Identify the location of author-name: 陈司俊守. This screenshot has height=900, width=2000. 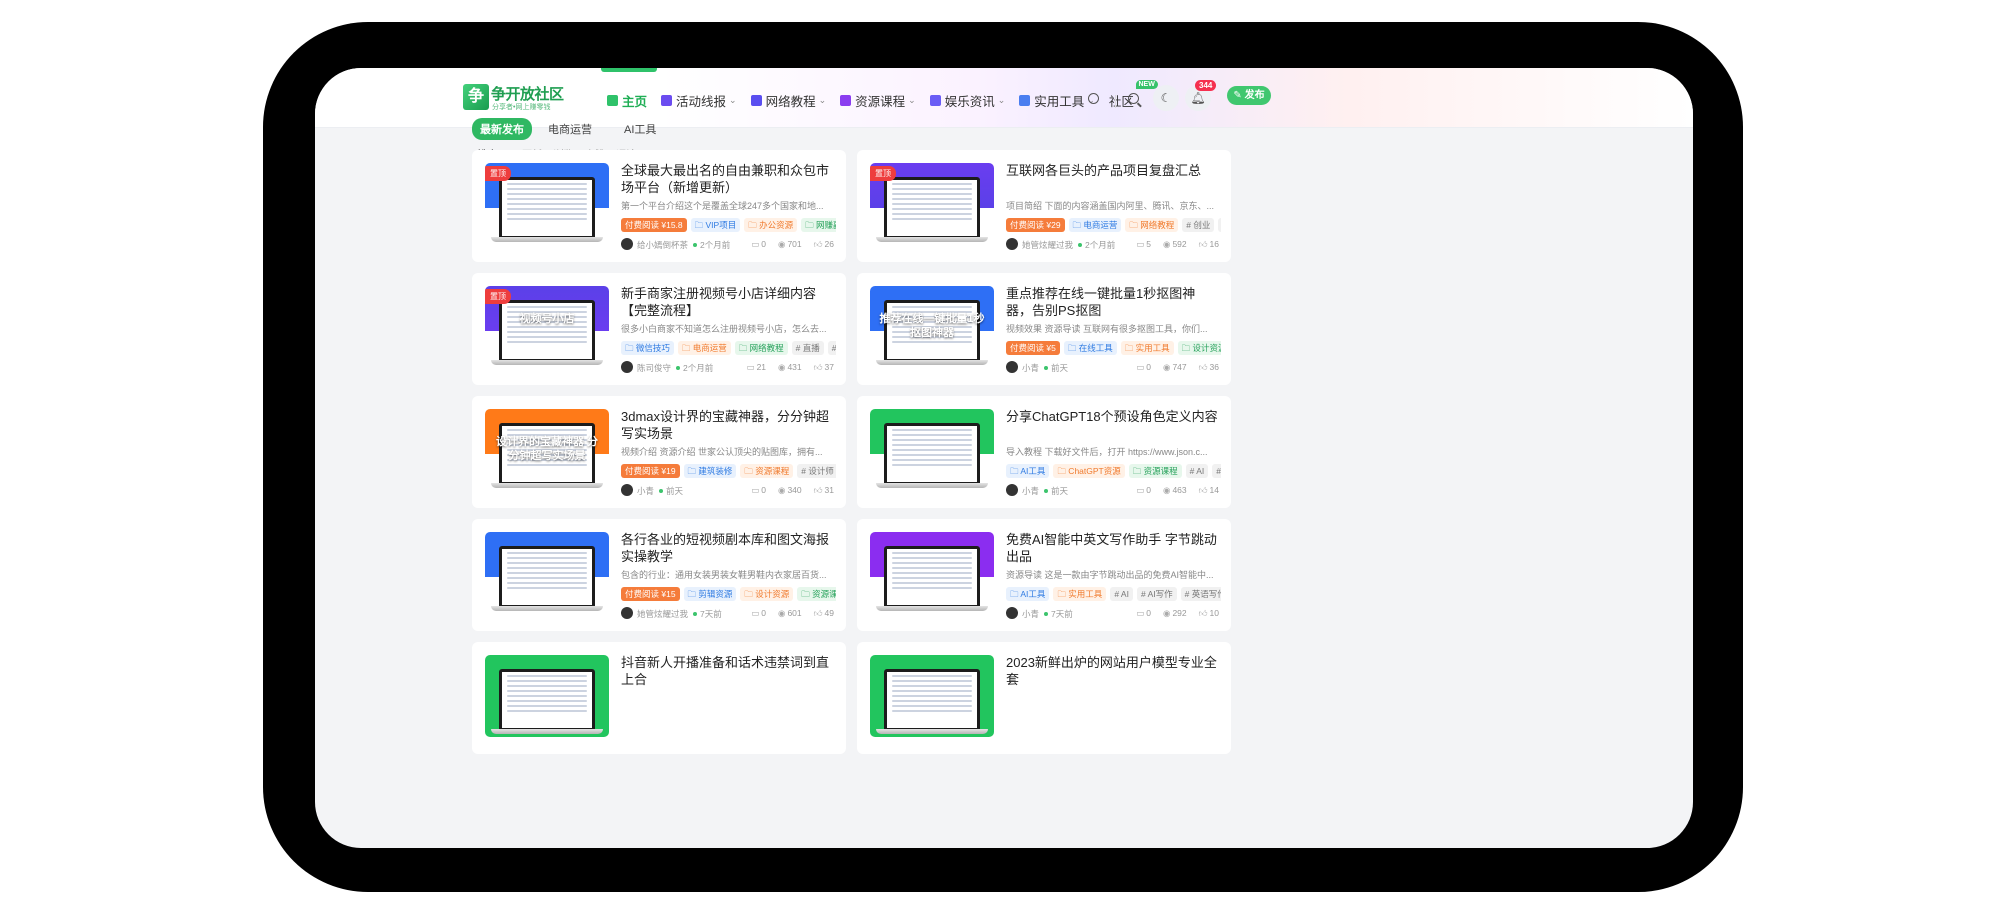
(654, 368).